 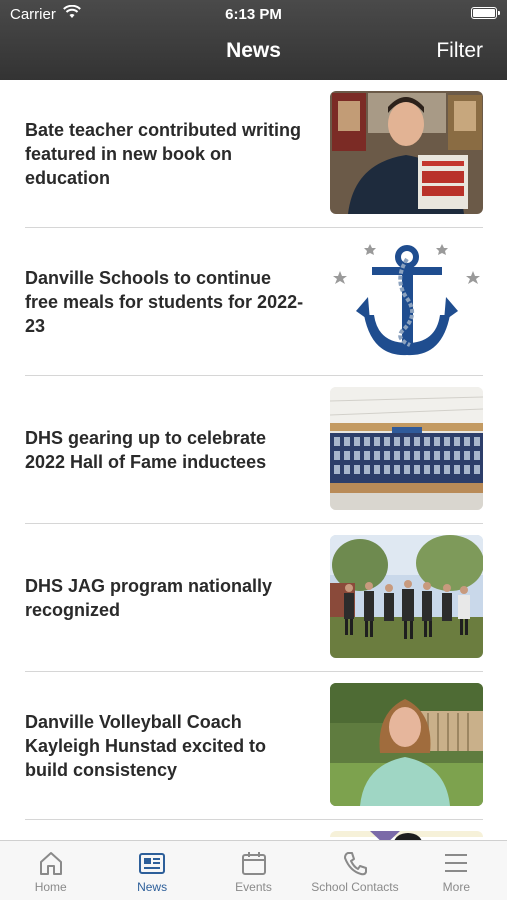 What do you see at coordinates (355, 864) in the screenshot?
I see `phone-icon` at bounding box center [355, 864].